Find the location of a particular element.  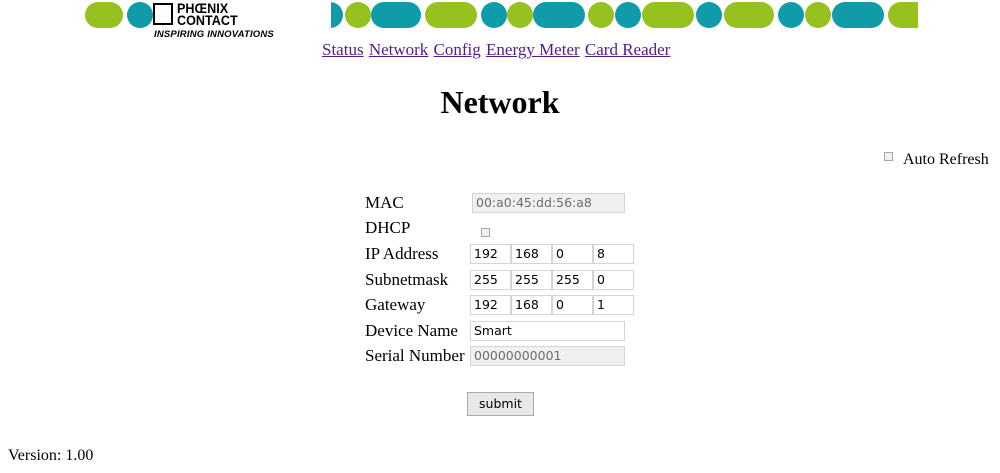

dhcp-row: DHCP is located at coordinates (514, 228).